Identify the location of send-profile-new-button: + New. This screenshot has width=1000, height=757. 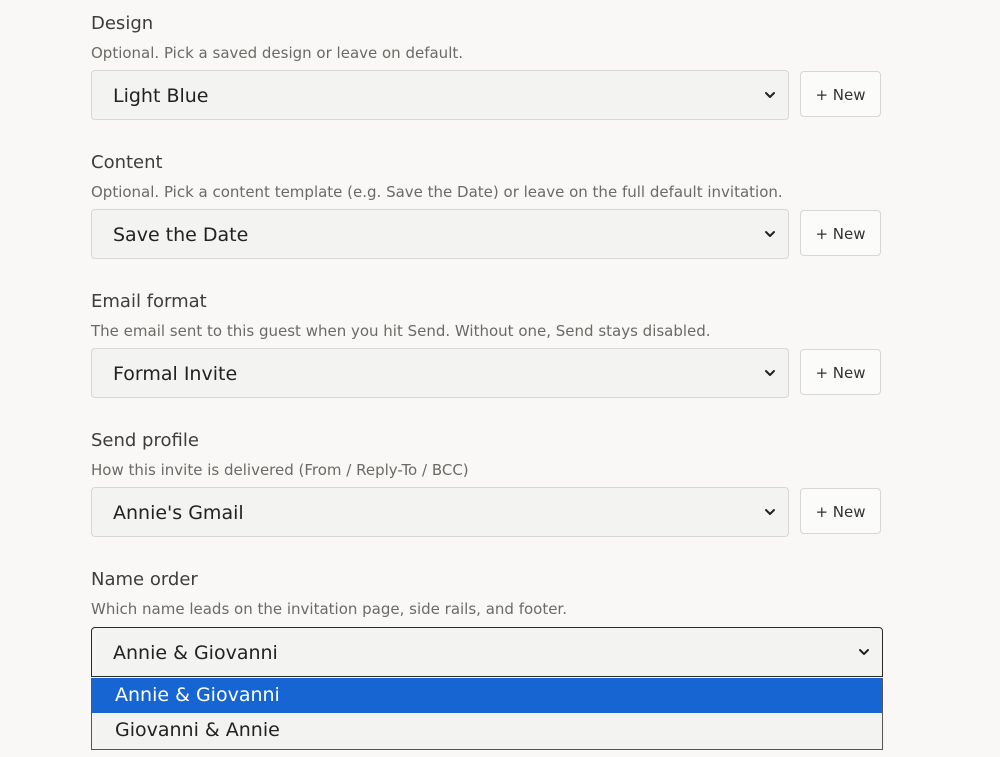
(840, 511).